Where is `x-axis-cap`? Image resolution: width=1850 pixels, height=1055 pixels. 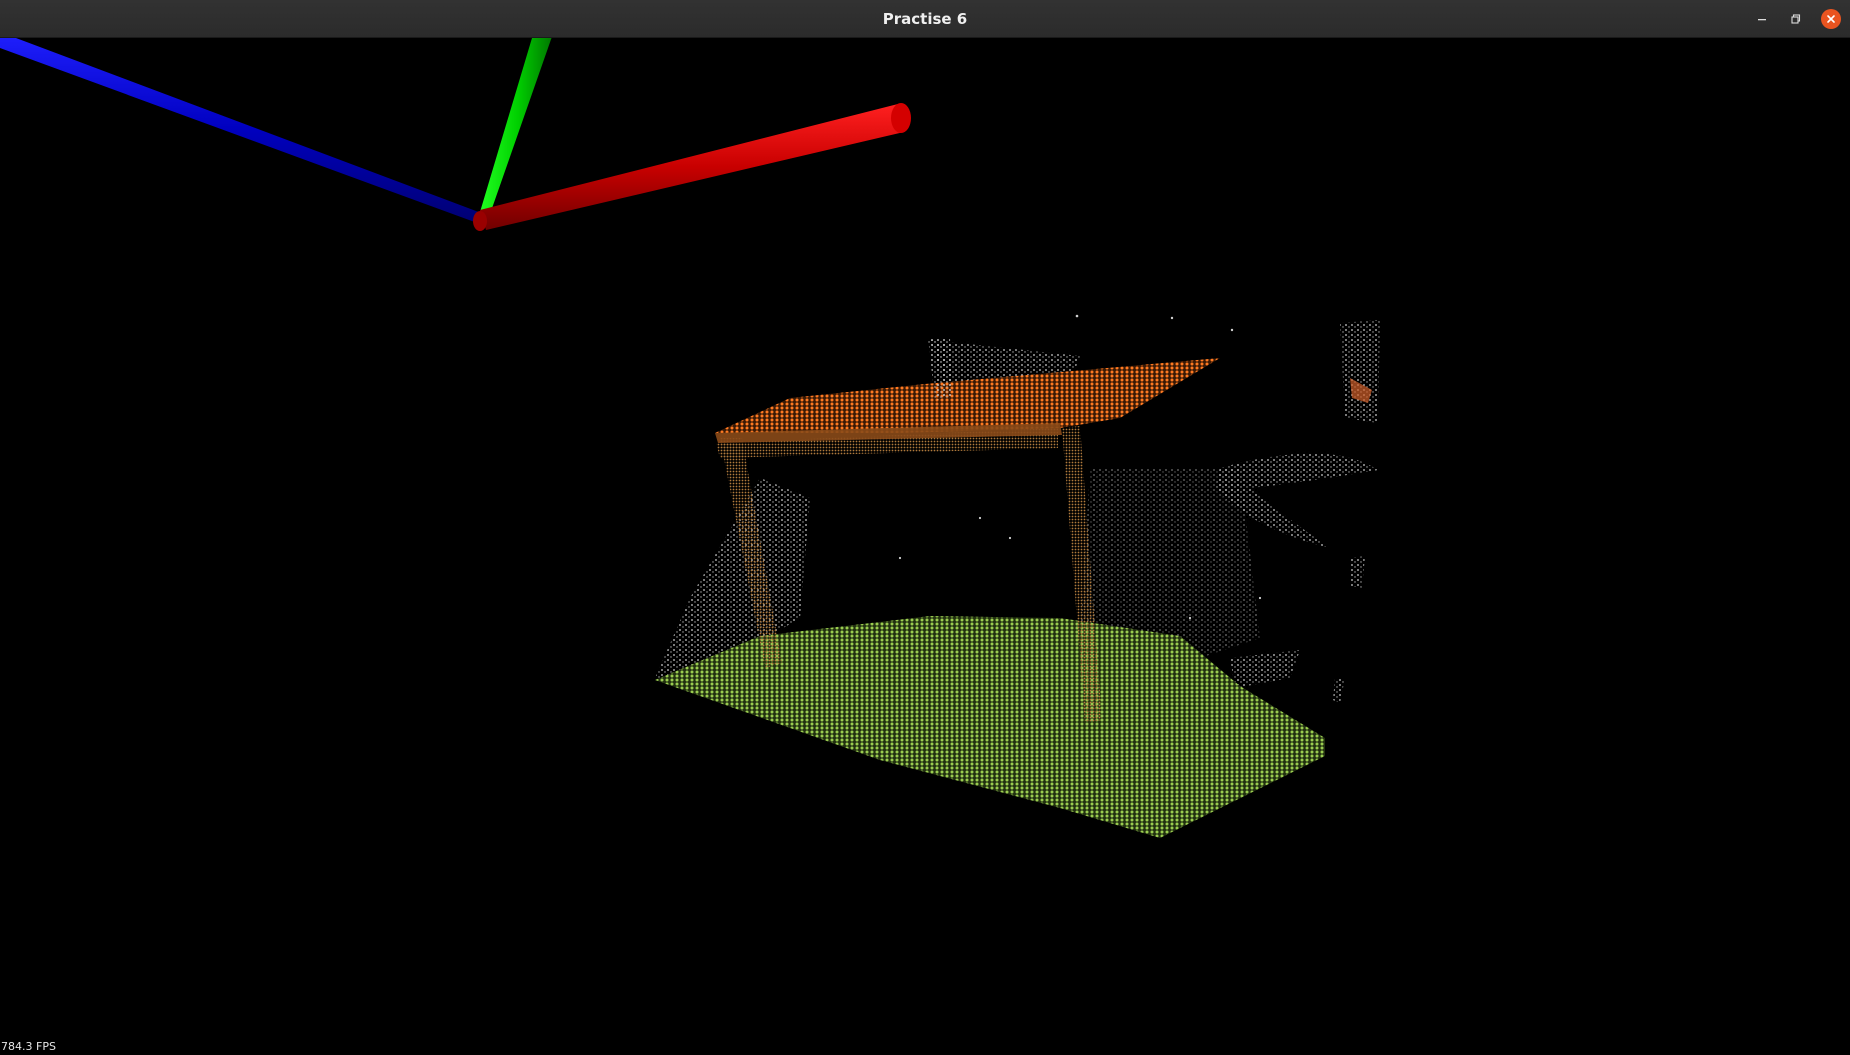
x-axis-cap is located at coordinates (901, 118).